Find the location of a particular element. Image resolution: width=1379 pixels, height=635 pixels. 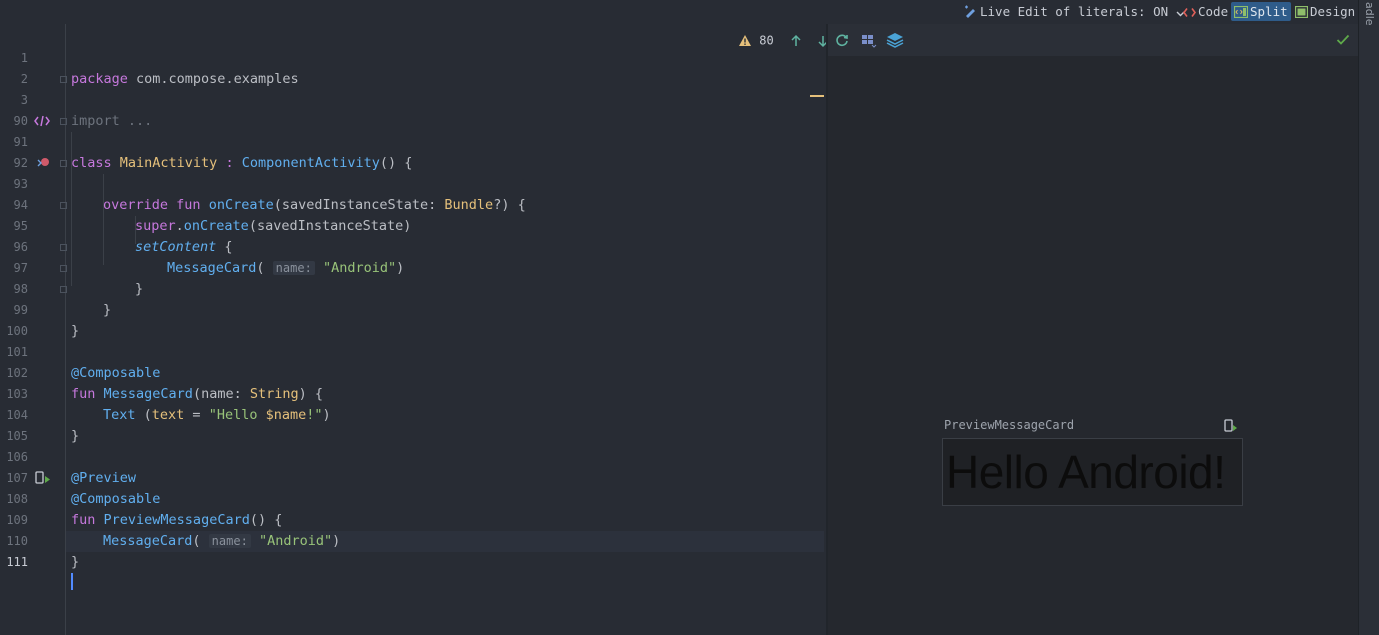

code-view-button: Code is located at coordinates (1205, 11).